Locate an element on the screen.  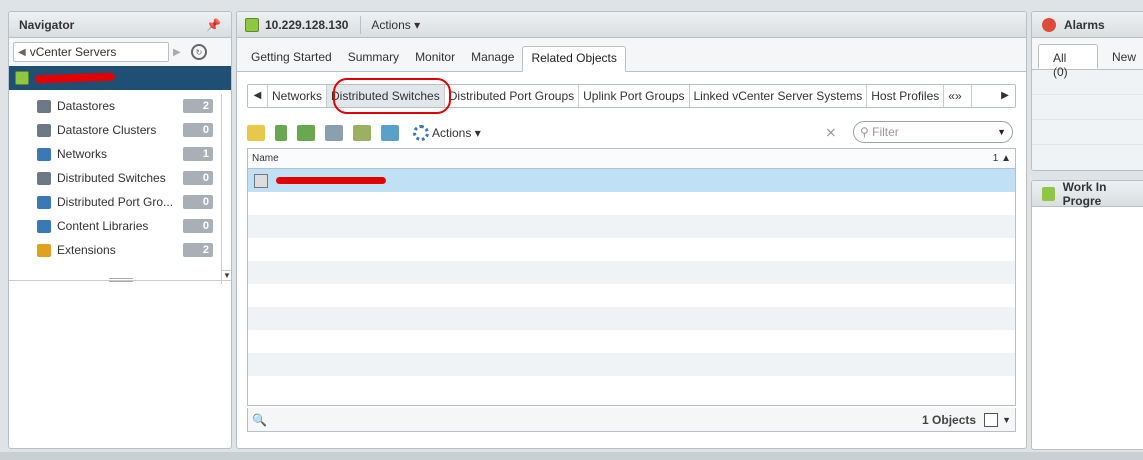
sidebar-item-label: Extensions is located at coordinates (86, 250).